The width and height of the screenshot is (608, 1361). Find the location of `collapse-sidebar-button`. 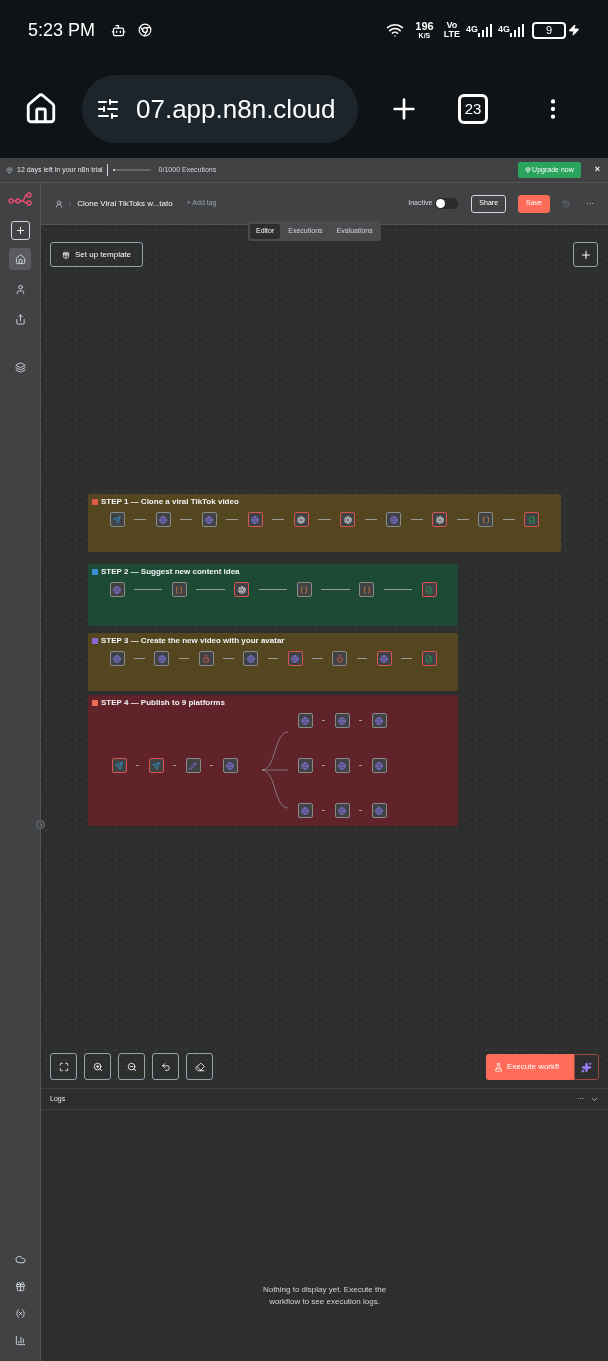

collapse-sidebar-button is located at coordinates (40, 824).